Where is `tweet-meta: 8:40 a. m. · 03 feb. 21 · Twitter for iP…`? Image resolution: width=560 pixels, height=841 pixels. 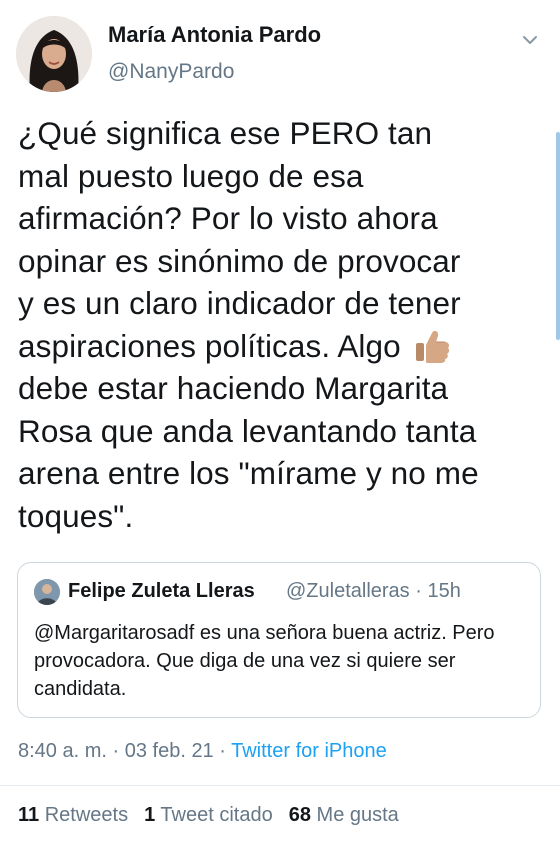 tweet-meta: 8:40 a. m. · 03 feb. 21 · Twitter for iP… is located at coordinates (202, 751).